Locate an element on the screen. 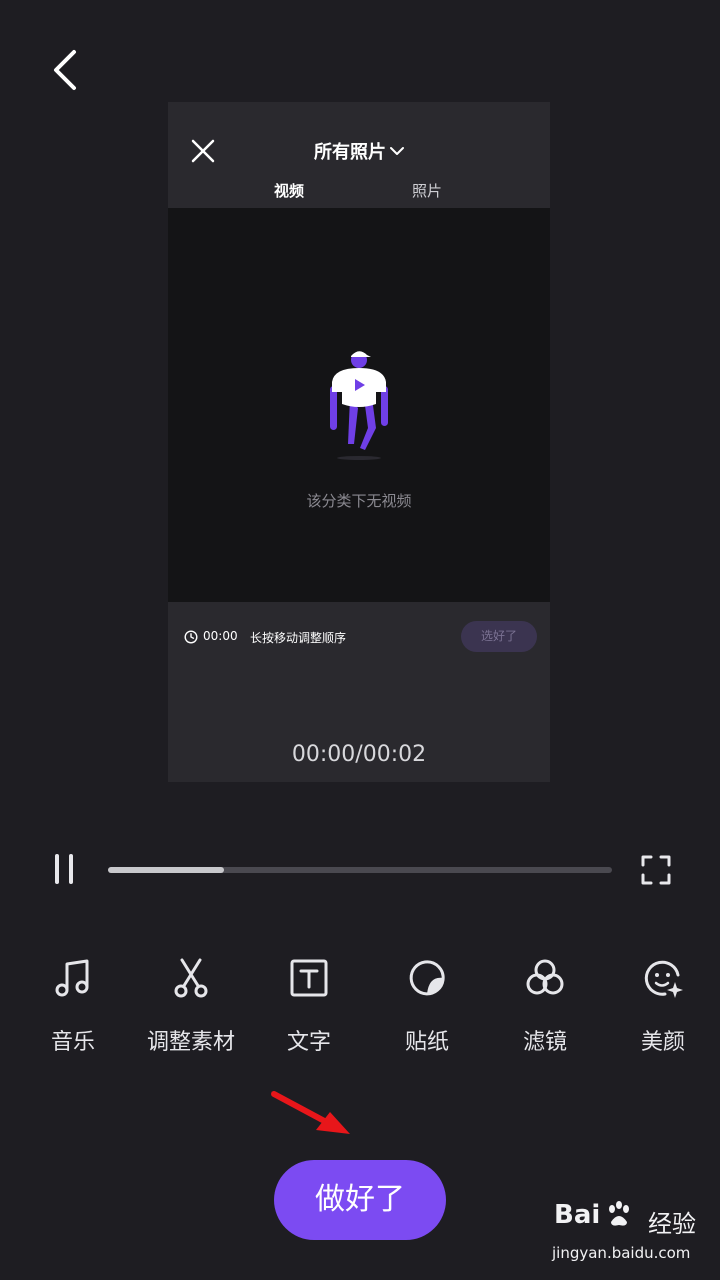 The height and width of the screenshot is (1280, 720). done-button: 做好了 is located at coordinates (360, 1200).